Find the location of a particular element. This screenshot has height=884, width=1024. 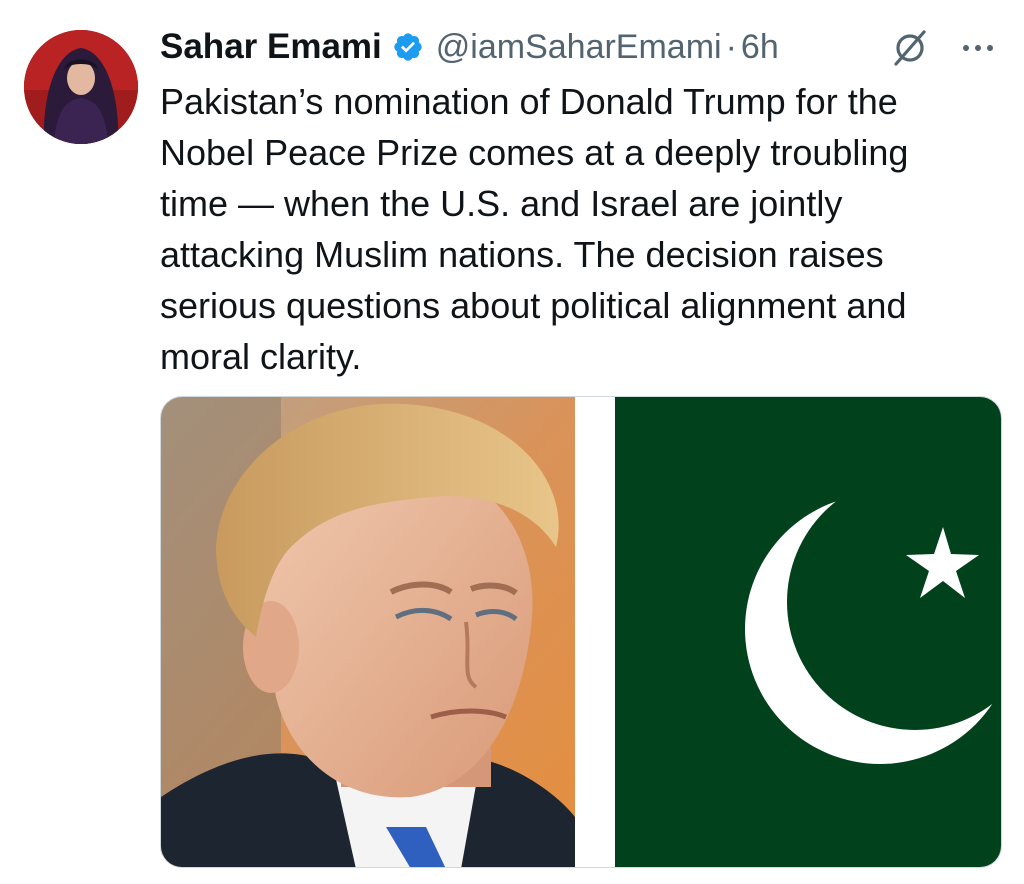

author-name: Sahar Emami is located at coordinates (271, 47).